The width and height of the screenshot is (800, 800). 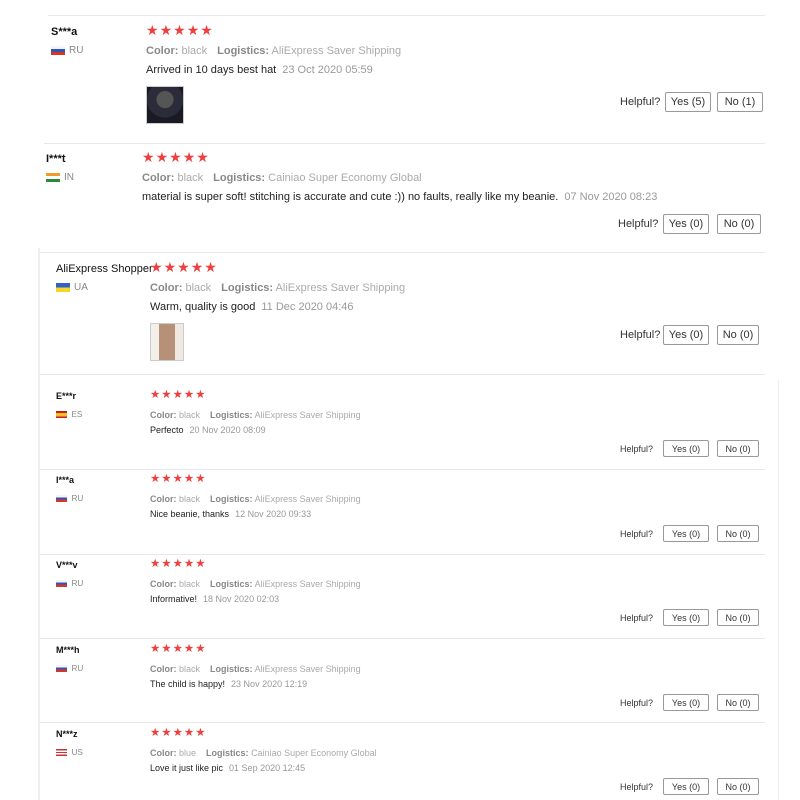 What do you see at coordinates (688, 102) in the screenshot?
I see `helpful-yes-button: Yes (5)` at bounding box center [688, 102].